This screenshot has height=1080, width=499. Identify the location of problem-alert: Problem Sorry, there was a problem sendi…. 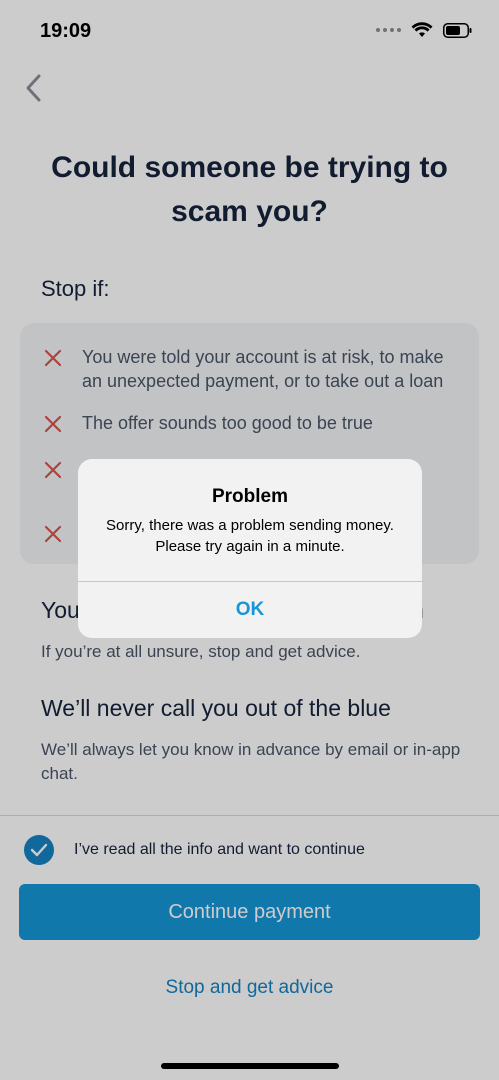
(250, 548).